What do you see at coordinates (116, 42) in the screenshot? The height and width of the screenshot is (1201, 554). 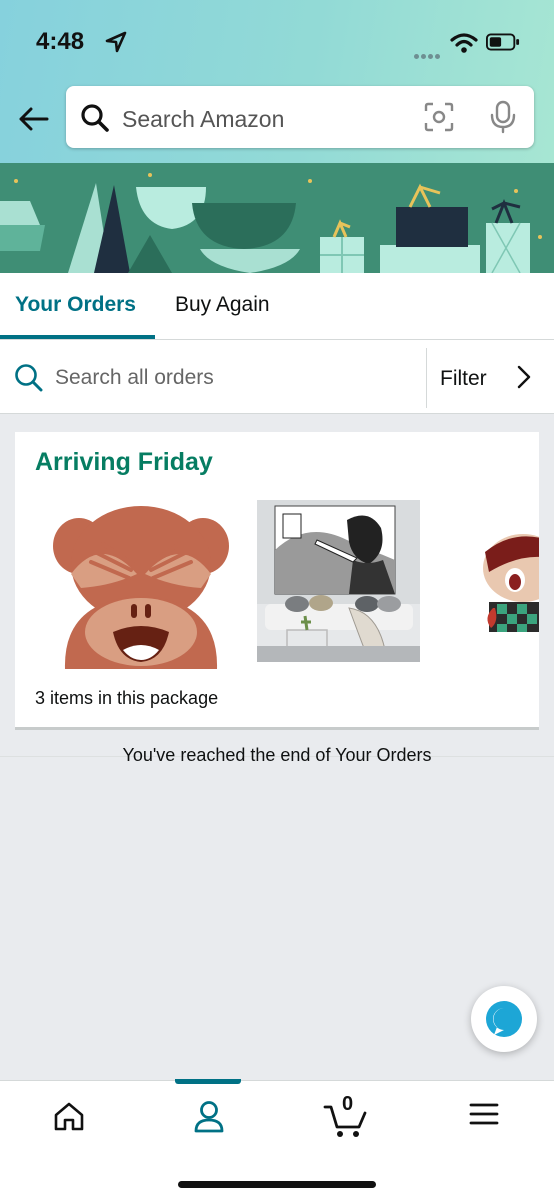 I see `location-arrow-icon` at bounding box center [116, 42].